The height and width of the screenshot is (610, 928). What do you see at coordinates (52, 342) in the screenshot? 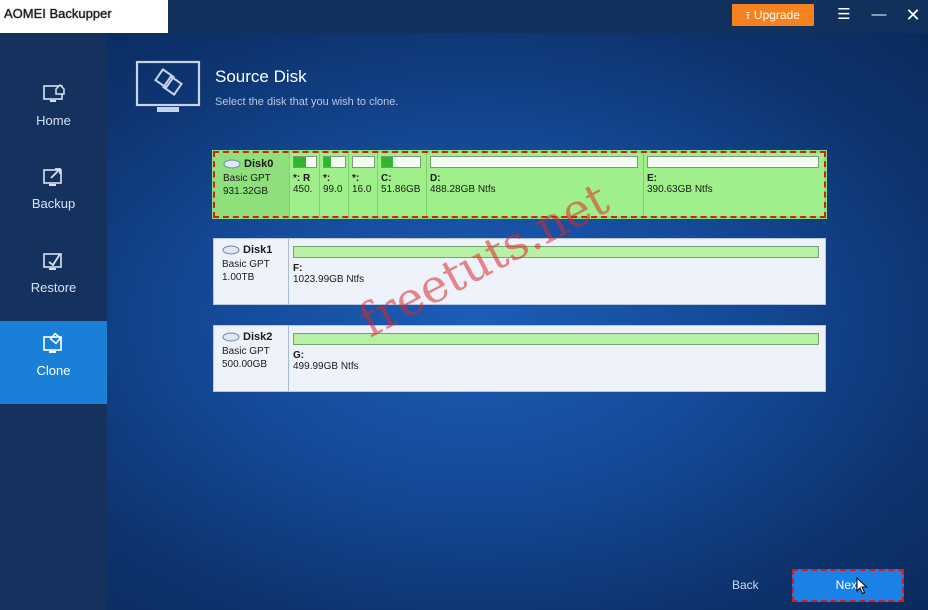
I see `clone-icon` at bounding box center [52, 342].